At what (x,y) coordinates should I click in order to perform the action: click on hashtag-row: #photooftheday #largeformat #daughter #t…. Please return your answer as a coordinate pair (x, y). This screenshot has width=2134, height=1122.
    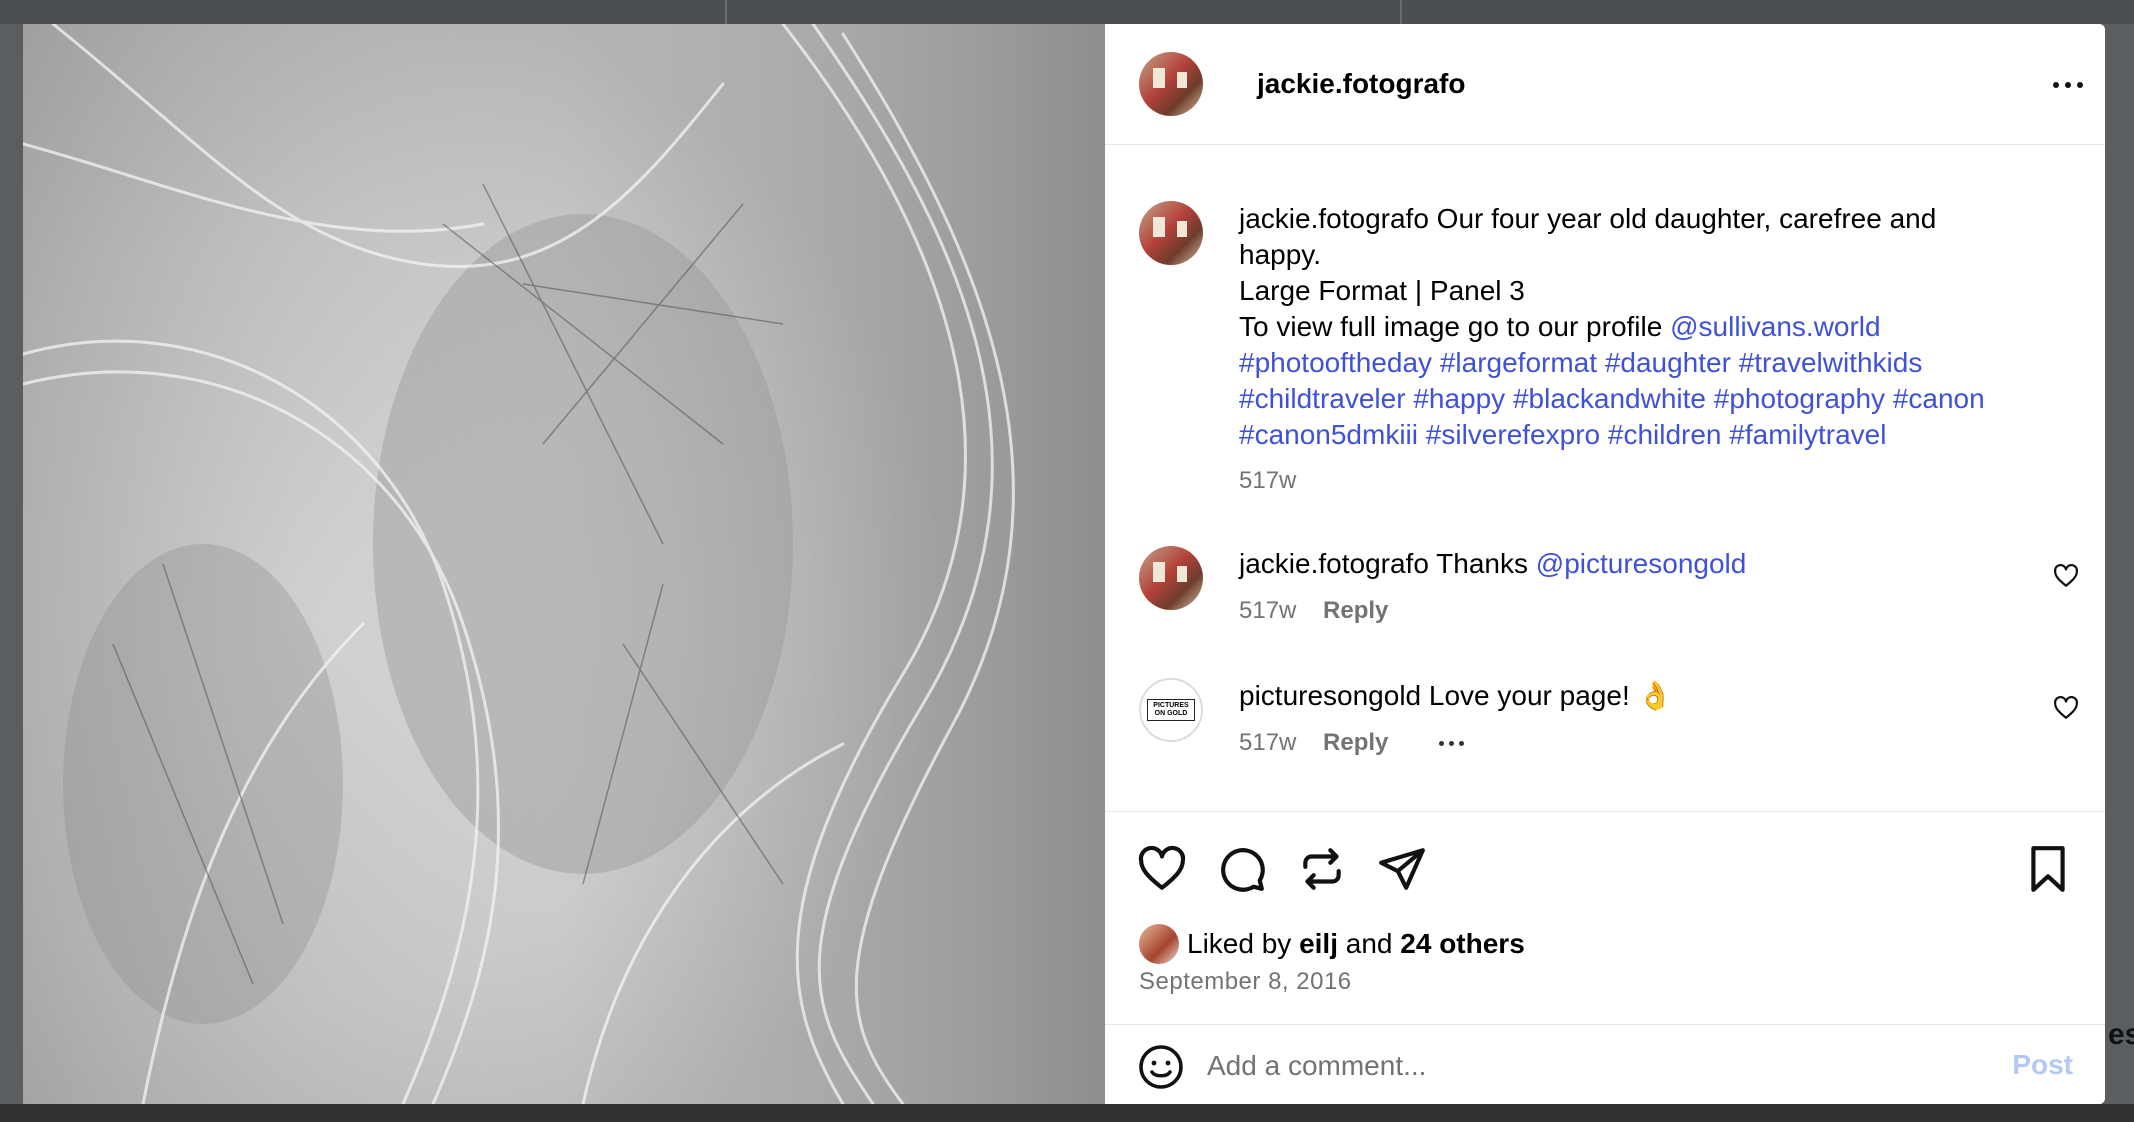
    Looking at the image, I should click on (1649, 363).